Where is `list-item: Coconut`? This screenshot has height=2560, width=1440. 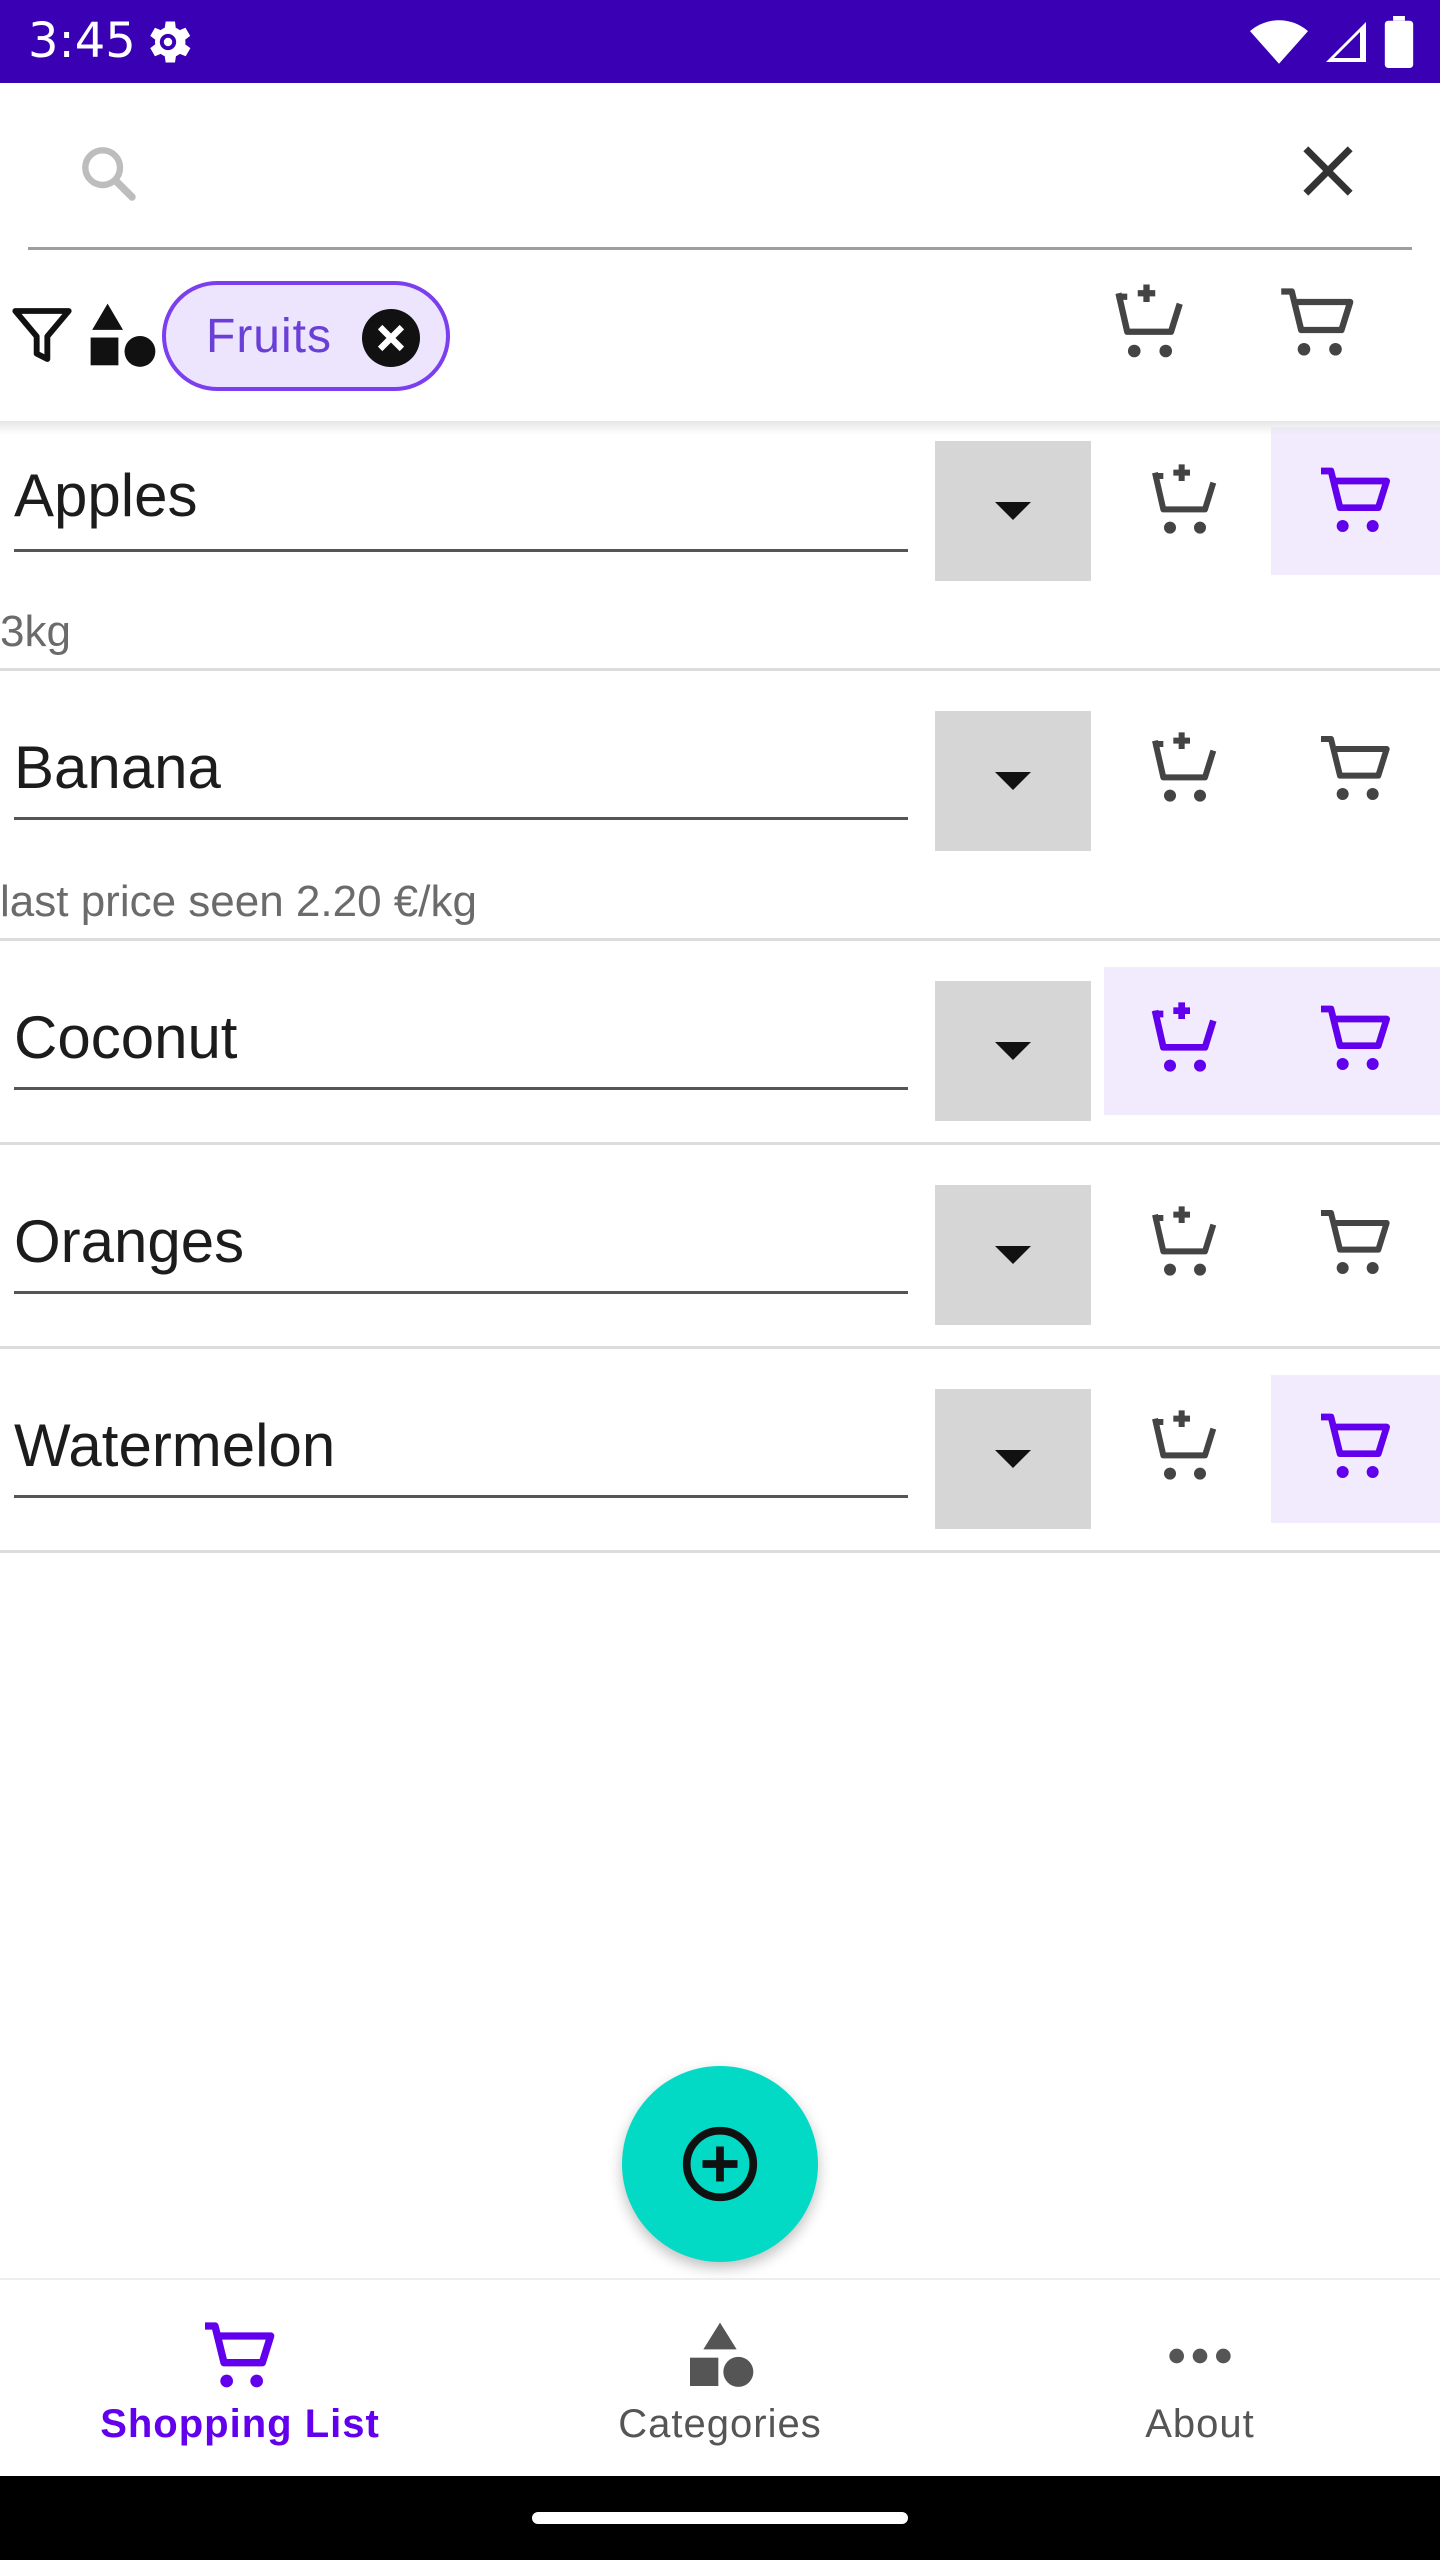
list-item: Coconut is located at coordinates (720, 1043).